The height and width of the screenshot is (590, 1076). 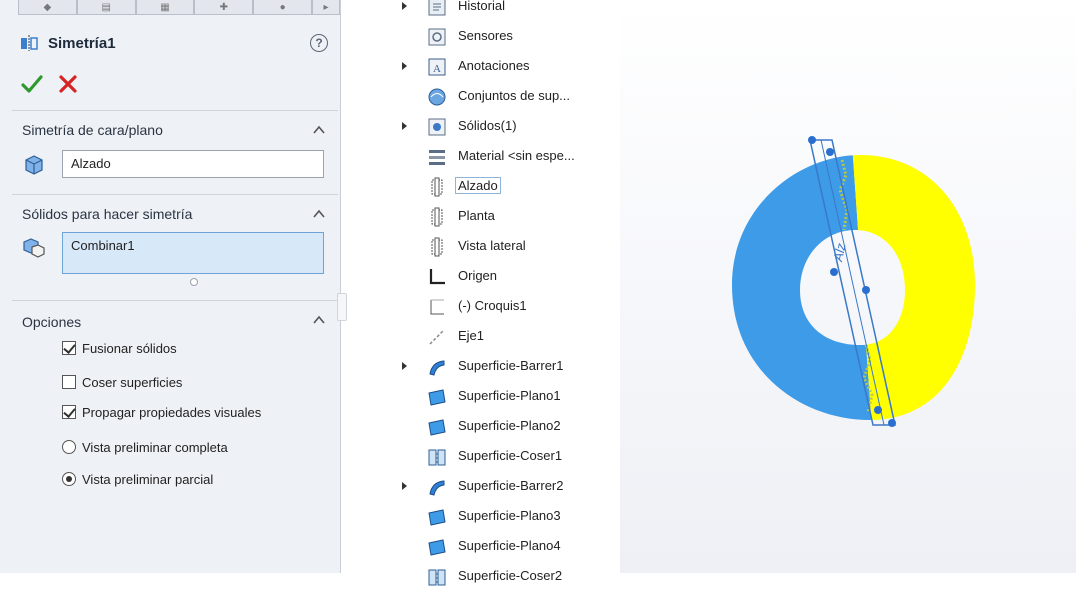 I want to click on close-icon, so click(x=68, y=84).